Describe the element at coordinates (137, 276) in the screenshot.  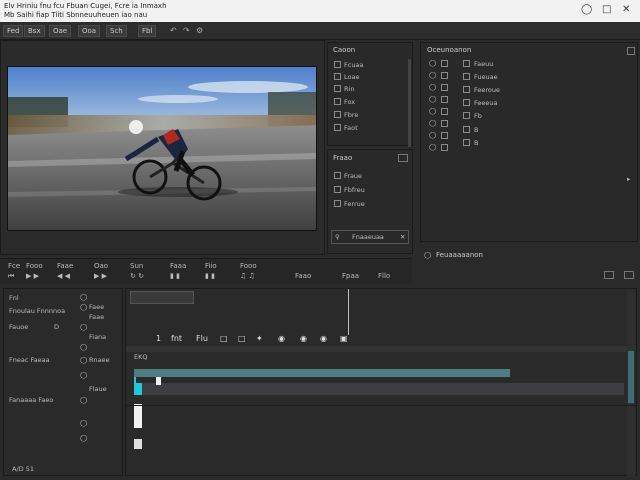
I see `loop-icon: ↻ ↻` at that location.